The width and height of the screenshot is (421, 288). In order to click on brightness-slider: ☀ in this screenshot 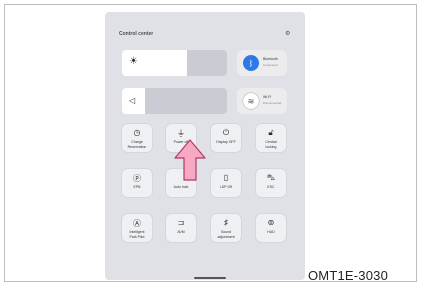, I will do `click(174, 63)`.